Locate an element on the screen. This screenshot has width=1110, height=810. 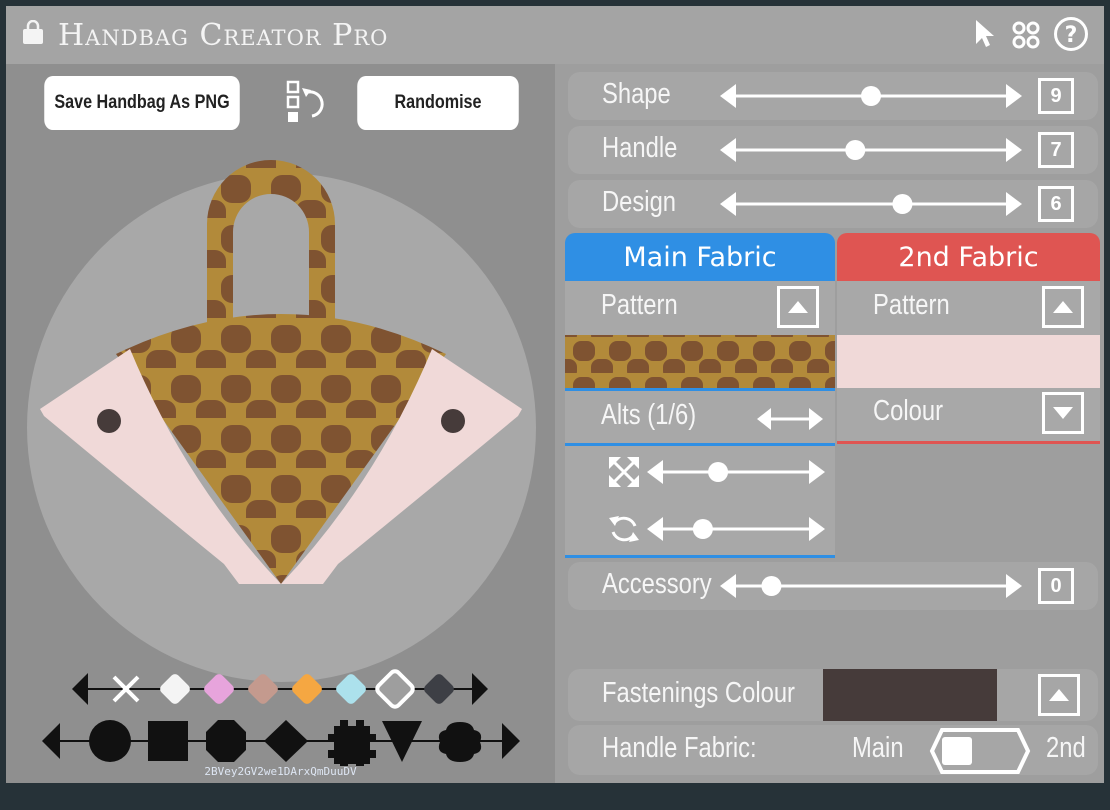
handle-value: 7 is located at coordinates (1056, 150).